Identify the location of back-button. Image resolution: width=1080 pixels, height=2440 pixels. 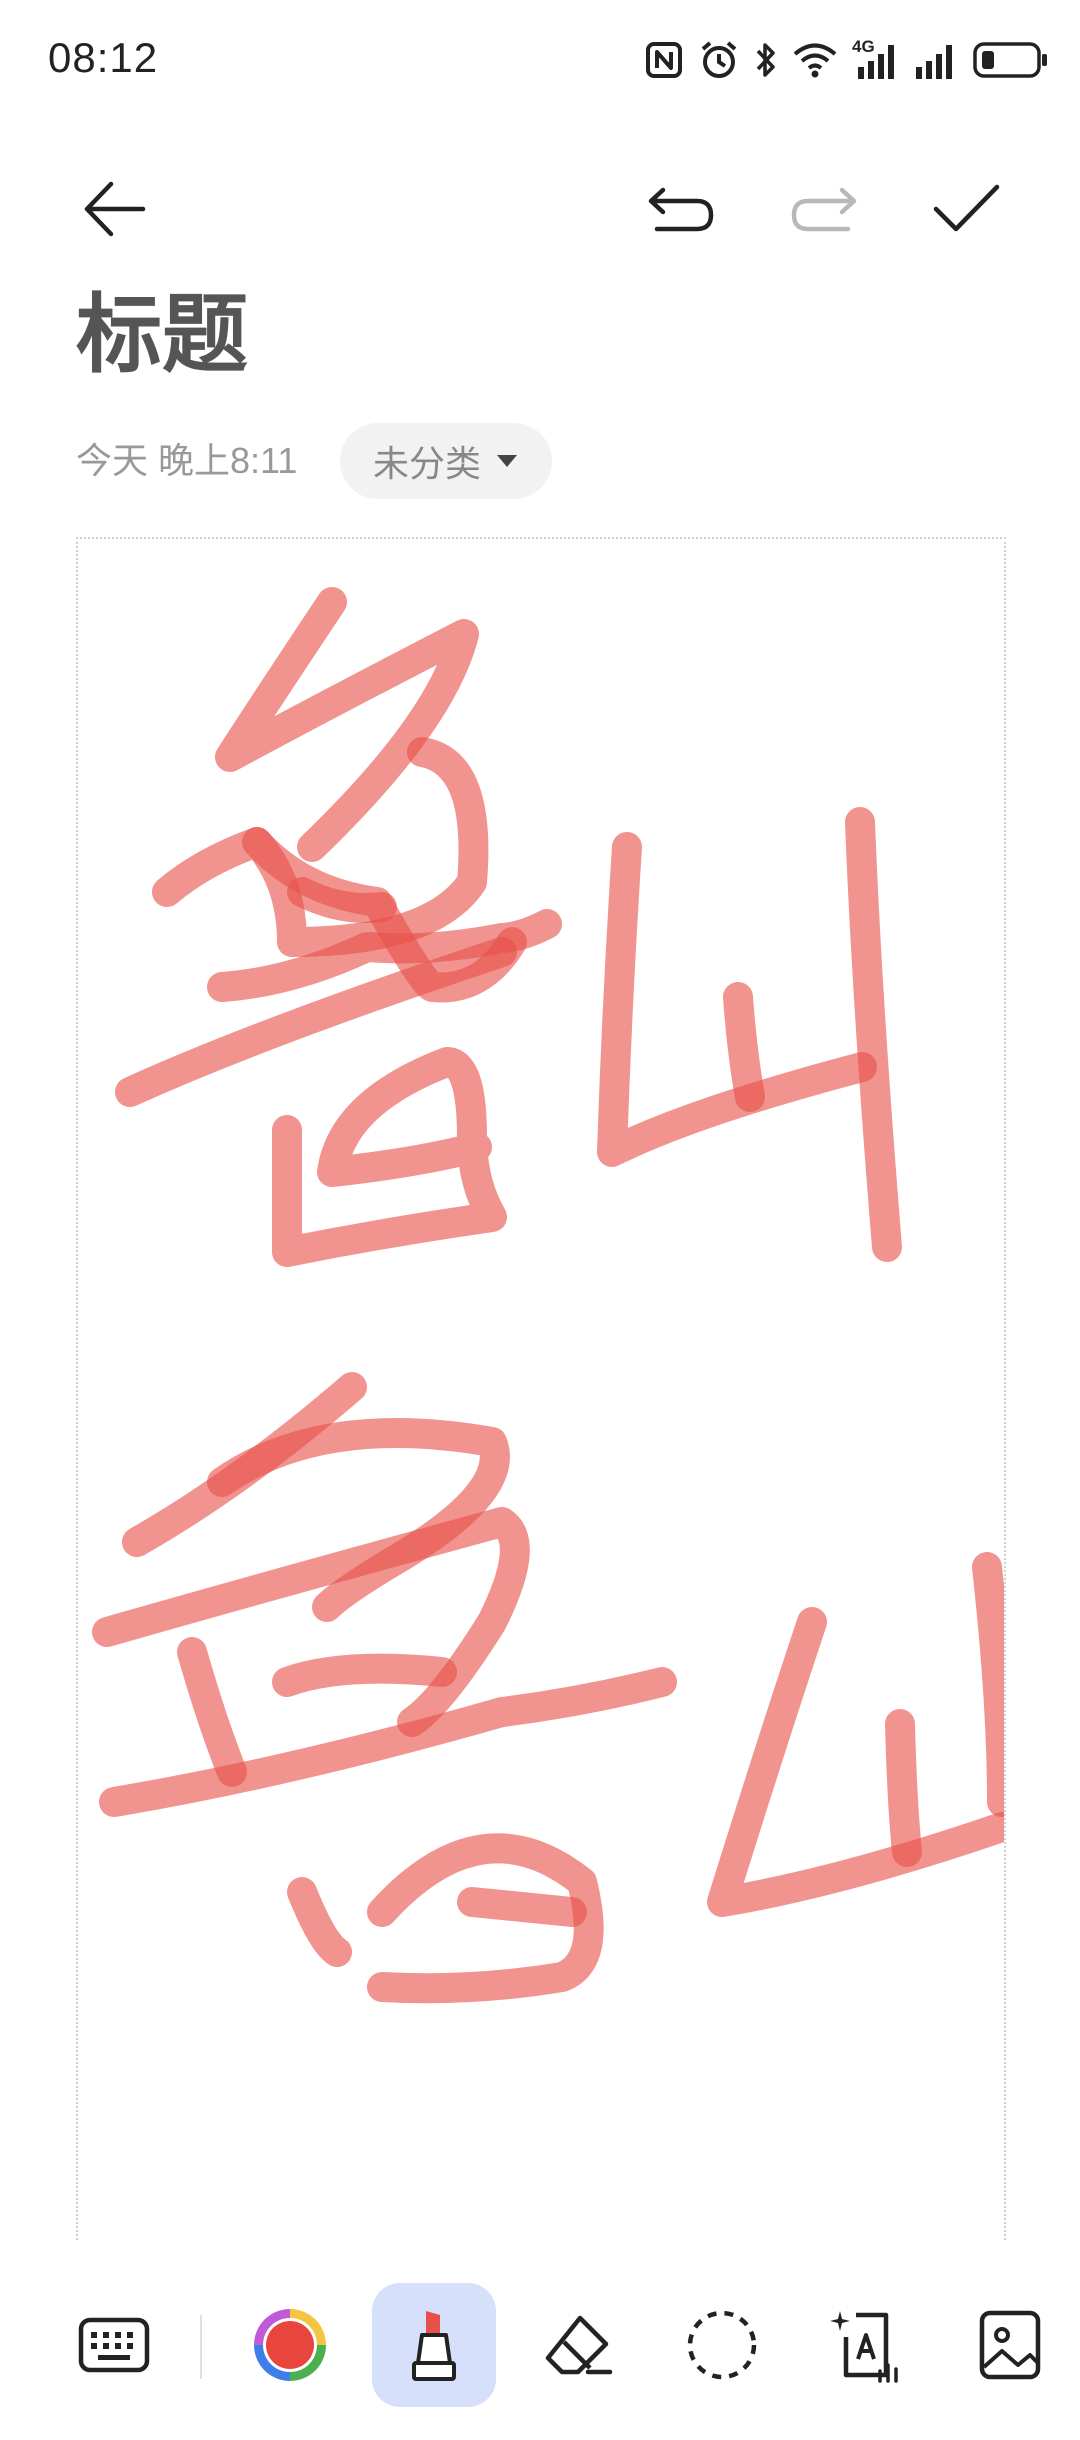
(114, 209).